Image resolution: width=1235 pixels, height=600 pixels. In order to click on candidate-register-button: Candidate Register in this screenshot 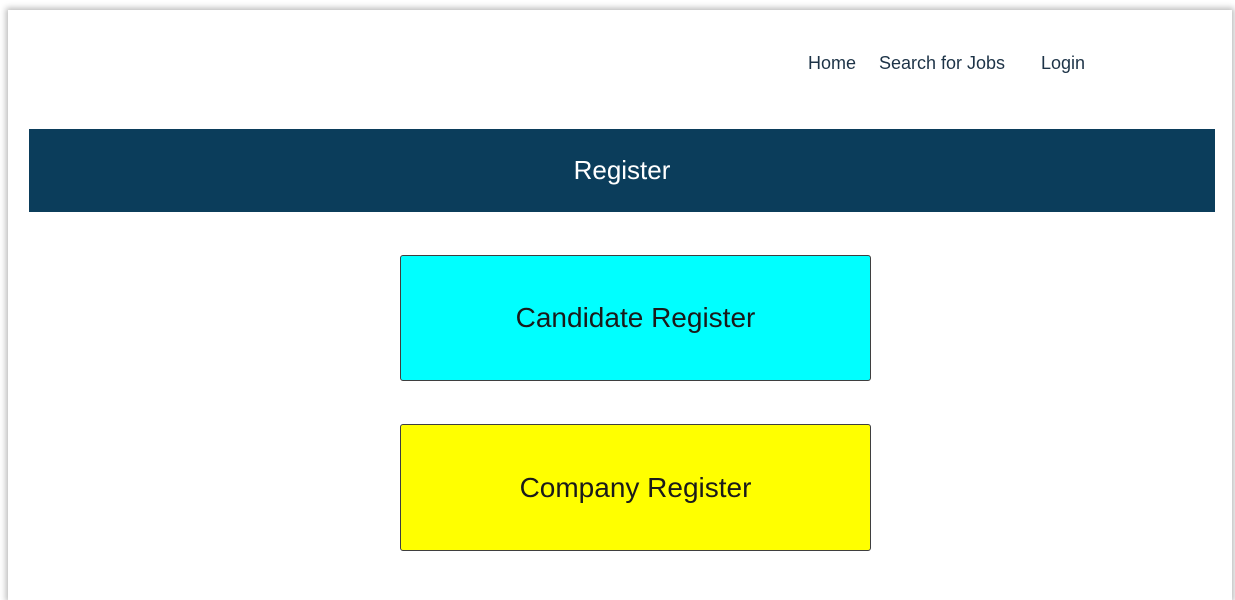, I will do `click(635, 318)`.